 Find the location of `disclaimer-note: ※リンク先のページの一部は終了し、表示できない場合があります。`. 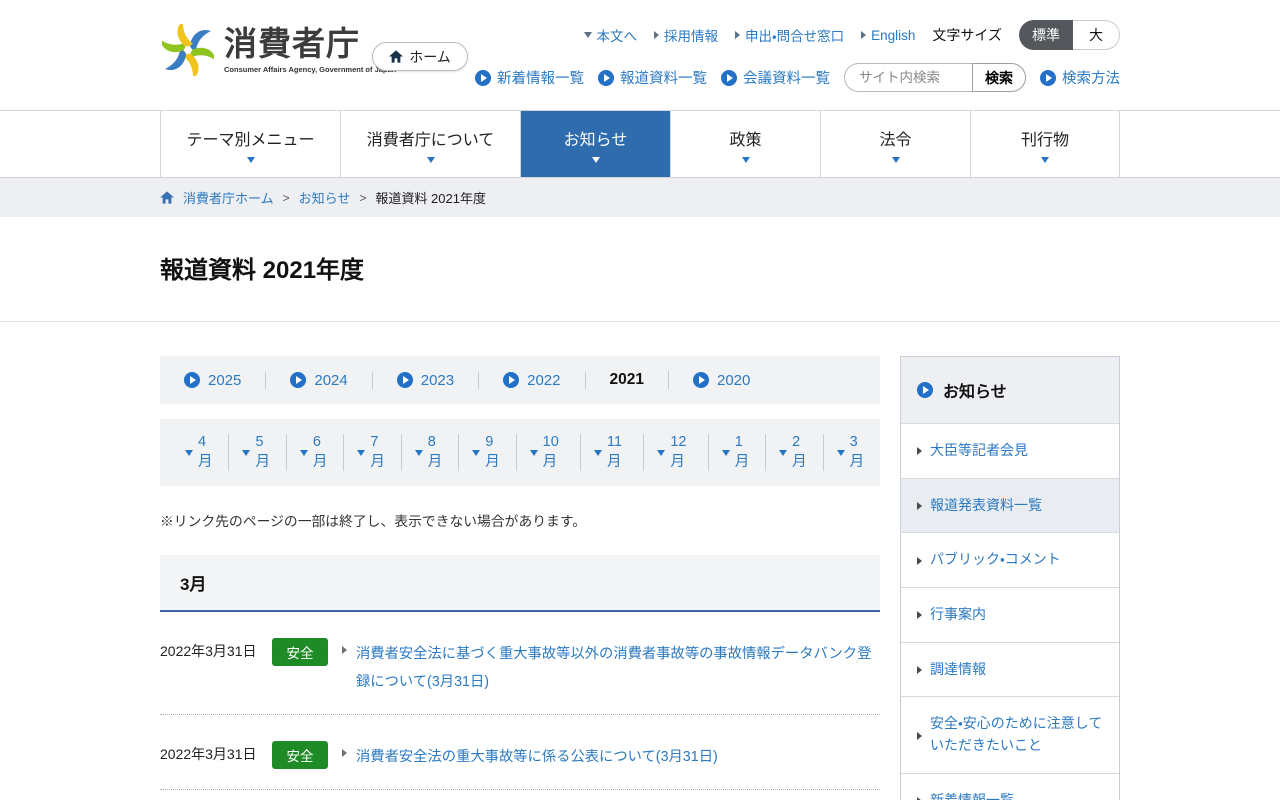

disclaimer-note: ※リンク先のページの一部は終了し、表示できない場合があります。 is located at coordinates (373, 521).